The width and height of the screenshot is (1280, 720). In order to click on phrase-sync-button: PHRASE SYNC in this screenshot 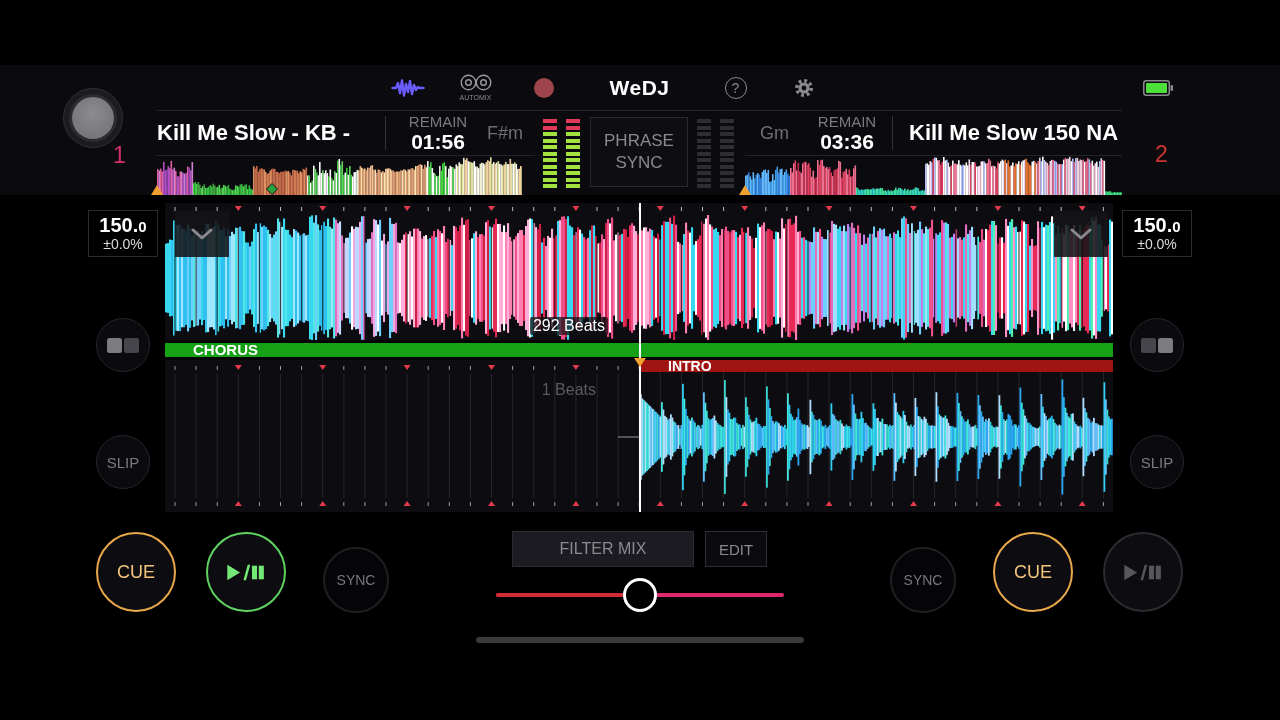, I will do `click(639, 152)`.